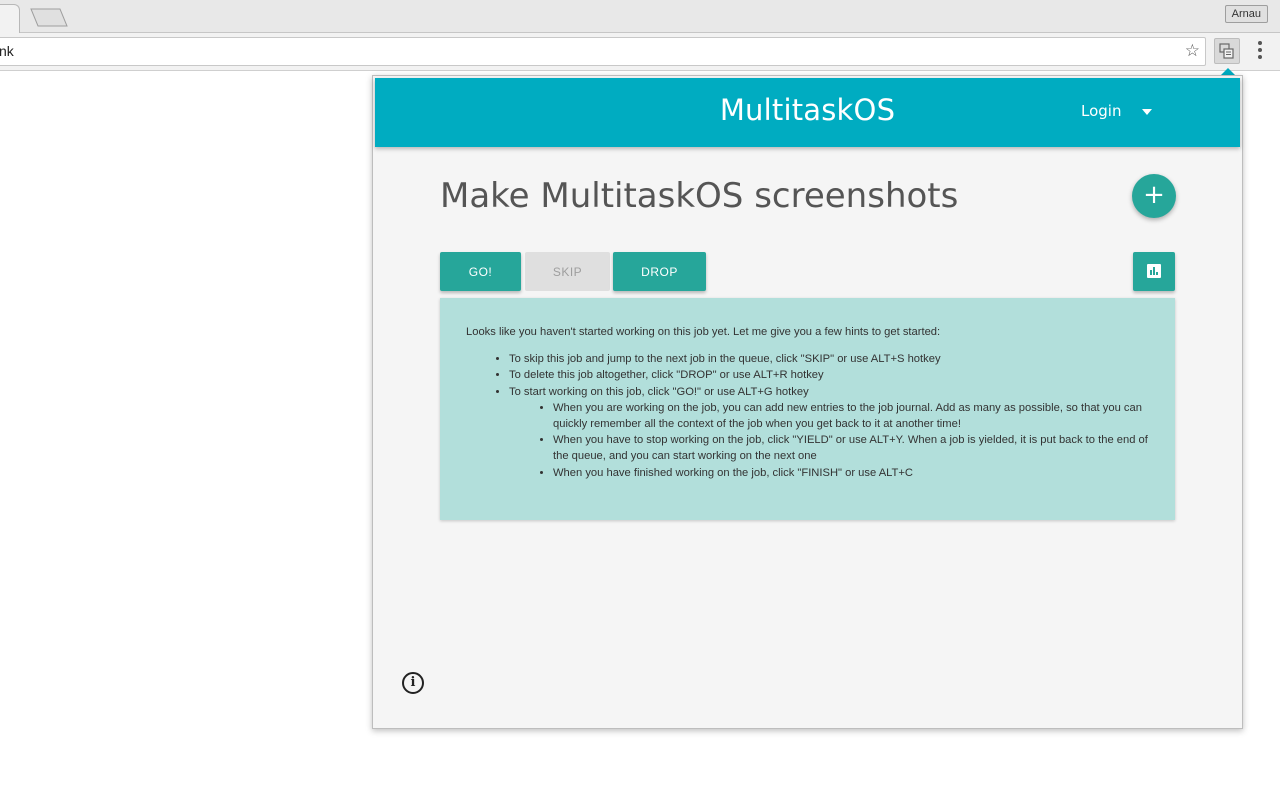 The height and width of the screenshot is (800, 1280). What do you see at coordinates (413, 683) in the screenshot?
I see `info-icon: i` at bounding box center [413, 683].